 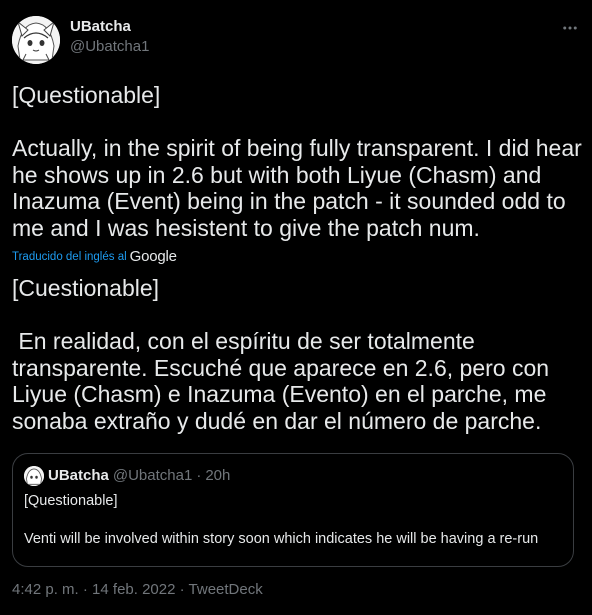 I want to click on avatar-image, so click(x=36, y=40).